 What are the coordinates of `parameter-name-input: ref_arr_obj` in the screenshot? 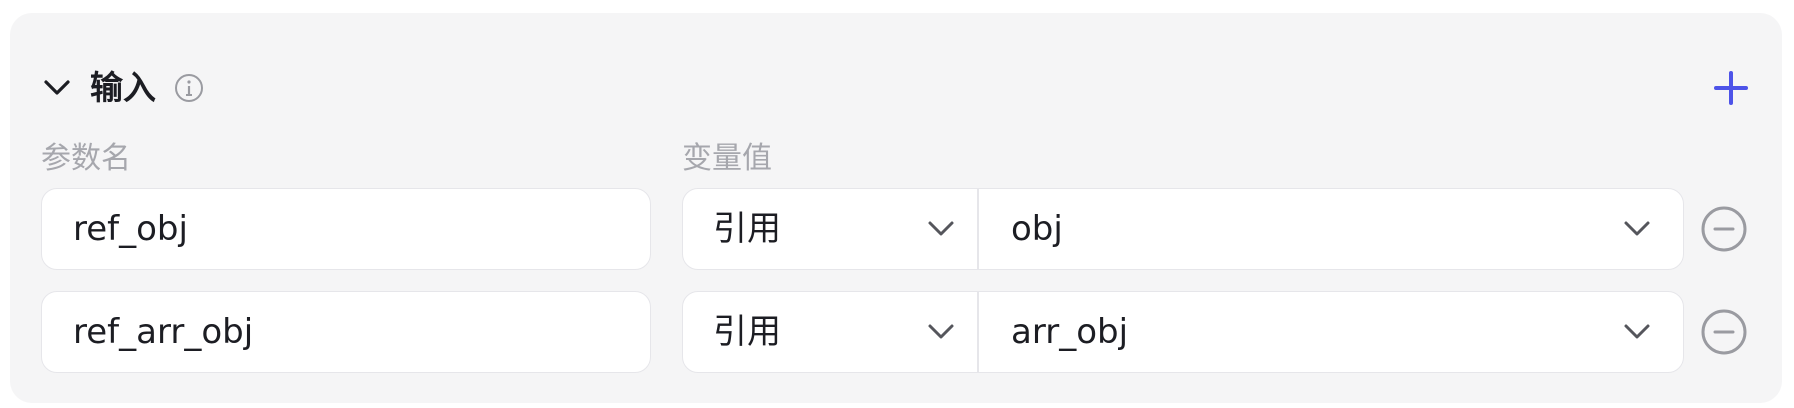 It's located at (346, 332).